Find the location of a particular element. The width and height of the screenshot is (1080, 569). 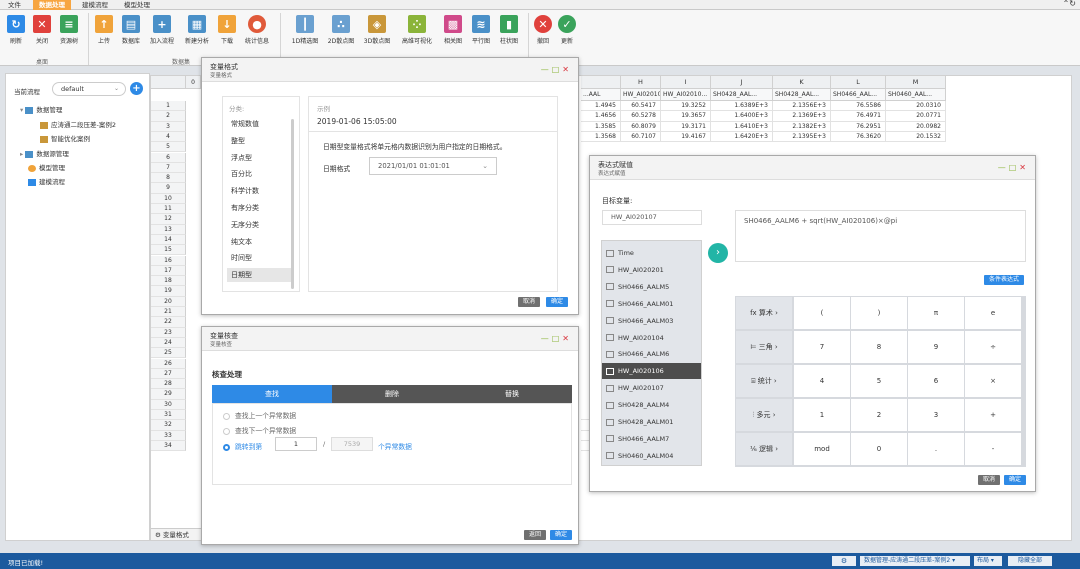

row-number: 13 is located at coordinates (168, 229).